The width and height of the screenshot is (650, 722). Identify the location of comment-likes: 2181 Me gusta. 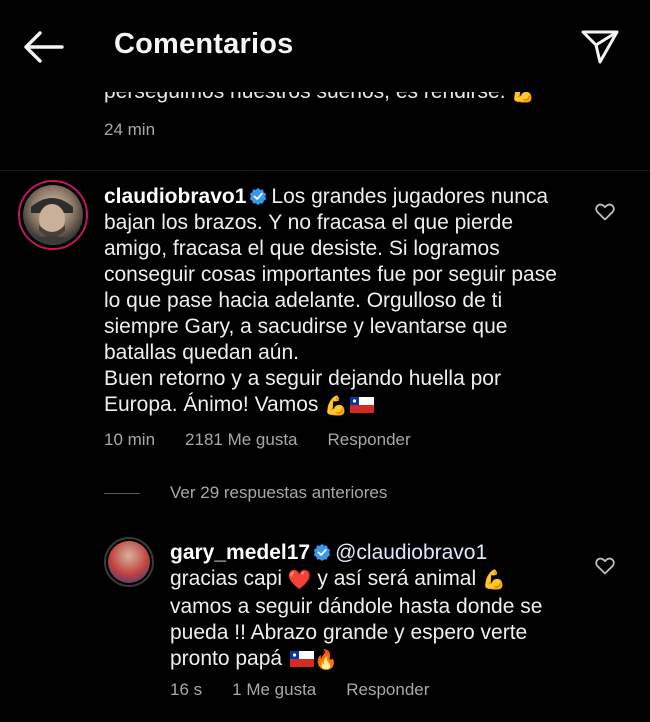
(241, 439).